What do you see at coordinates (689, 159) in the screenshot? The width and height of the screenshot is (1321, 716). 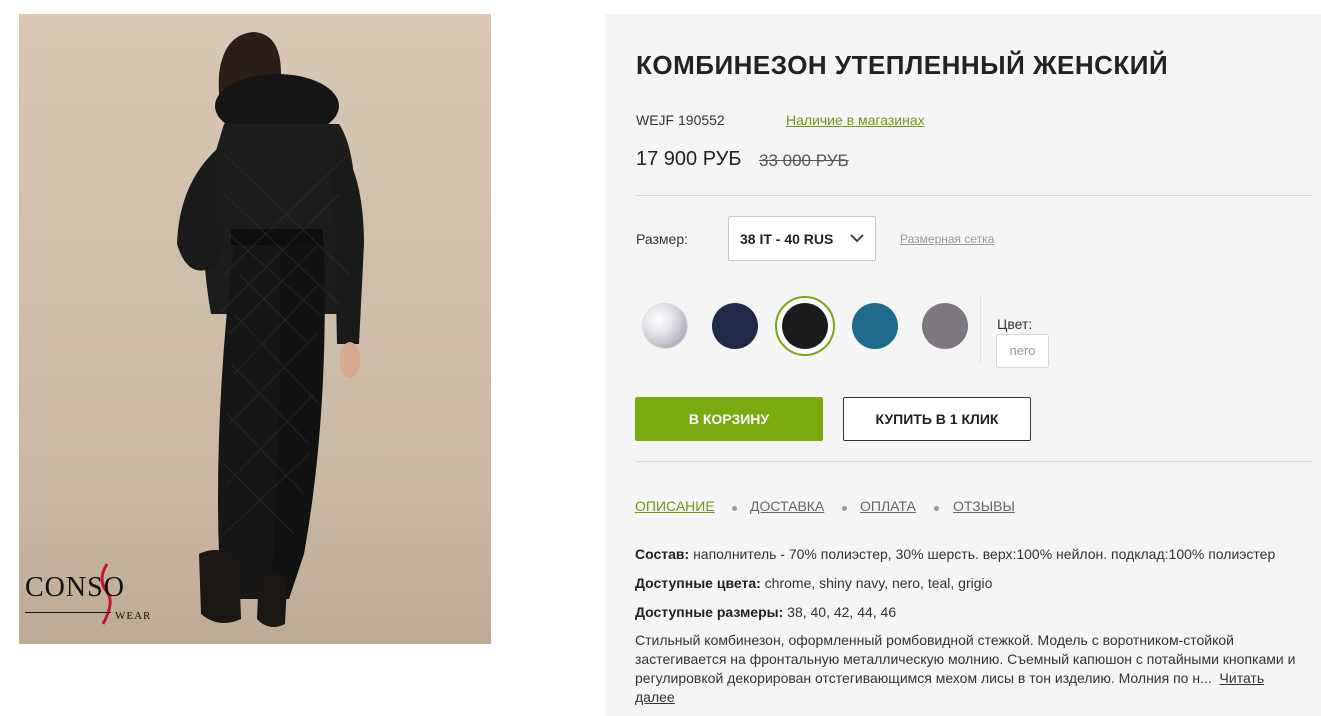 I see `current-price: 17 900 РУБ` at bounding box center [689, 159].